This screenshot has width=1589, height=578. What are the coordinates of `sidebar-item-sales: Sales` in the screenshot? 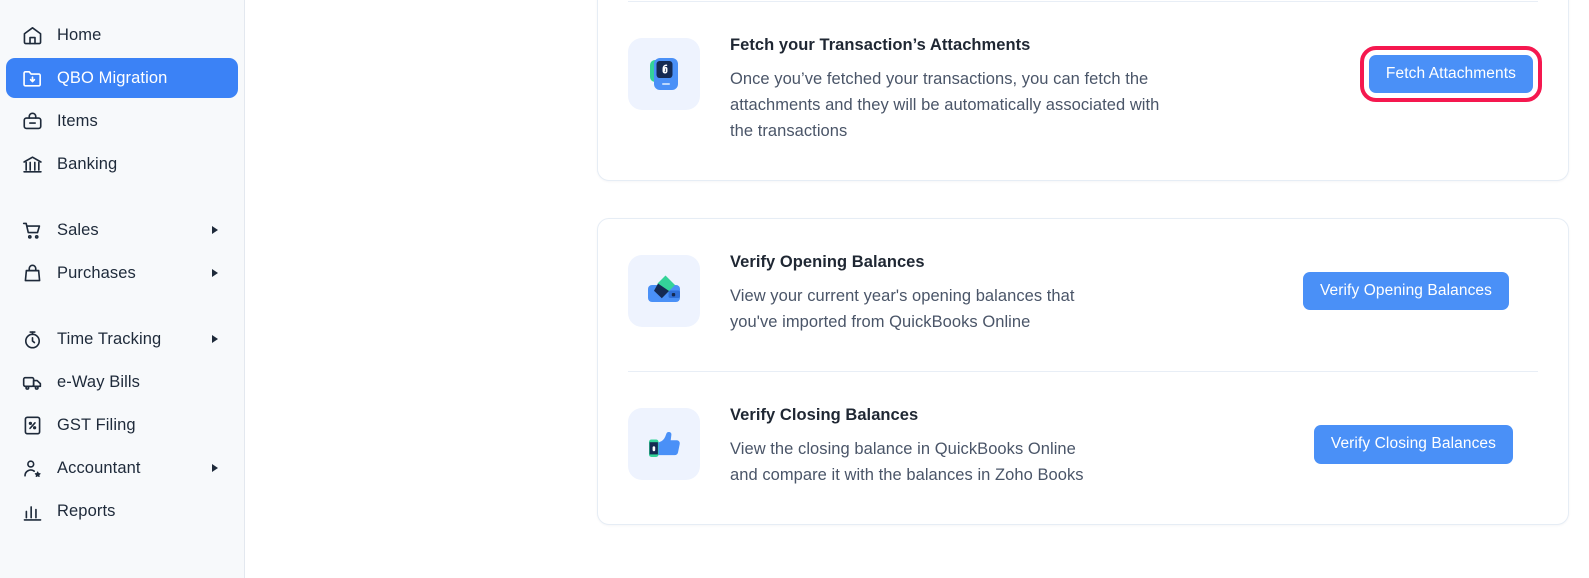 It's located at (122, 230).